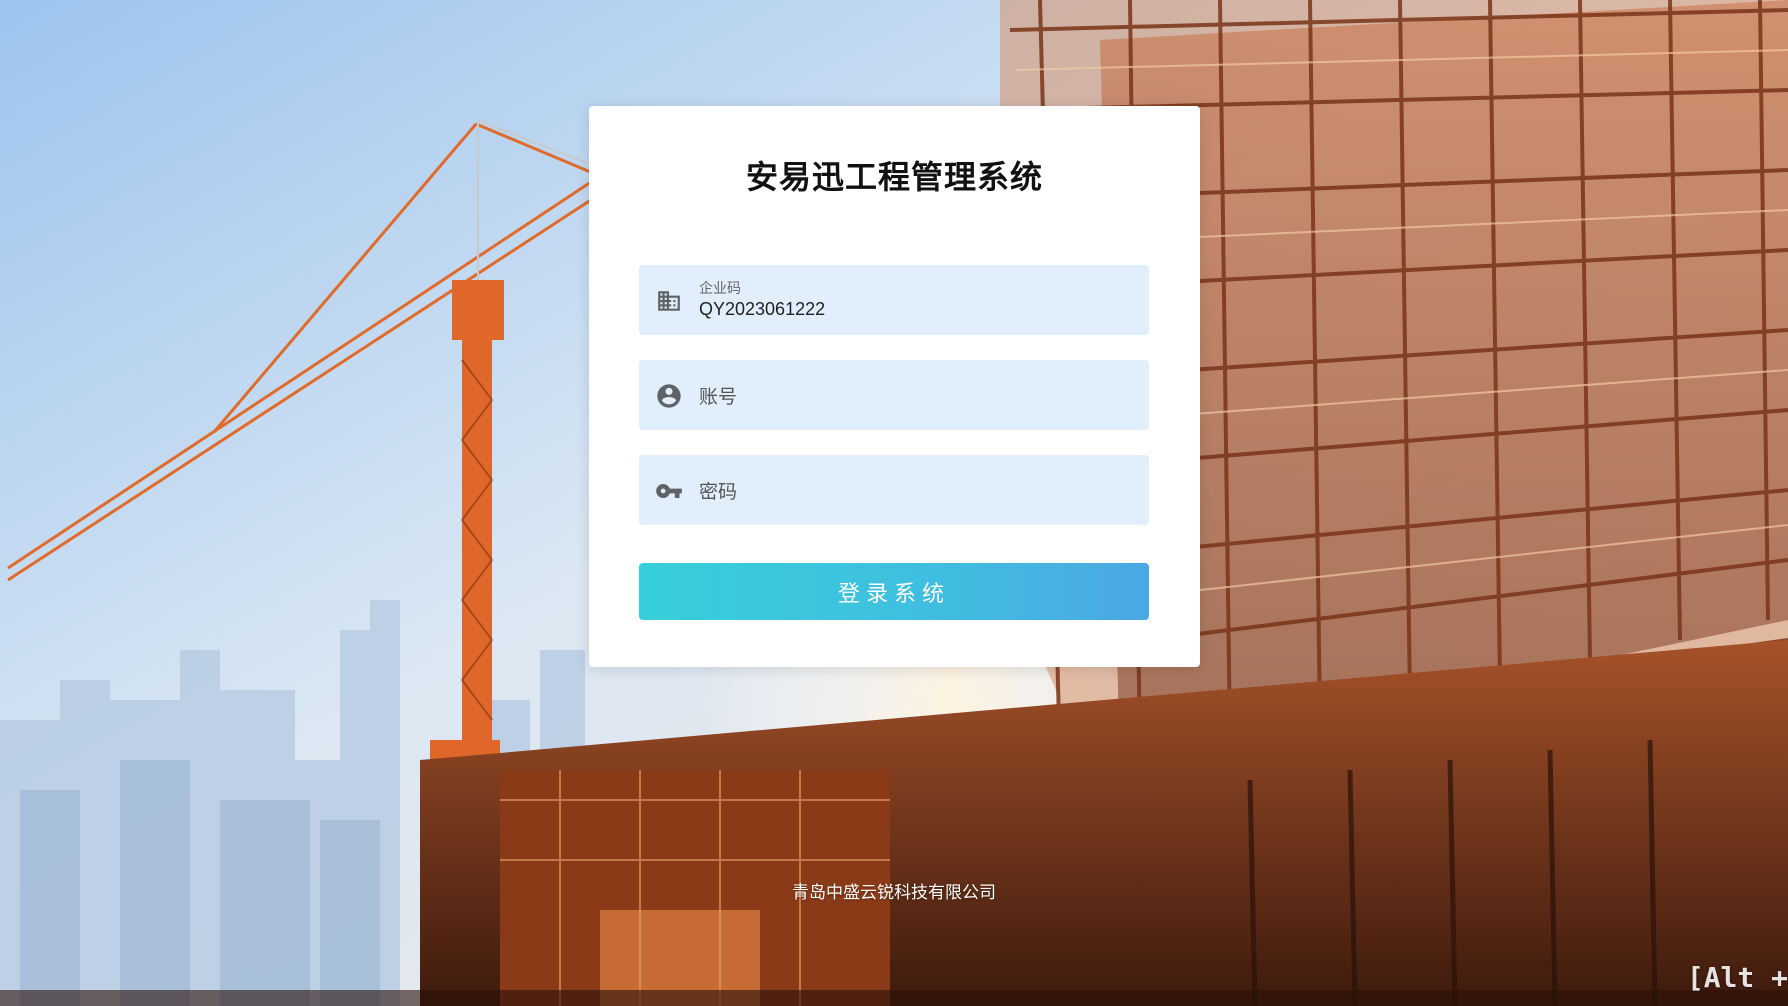 The image size is (1788, 1006). What do you see at coordinates (894, 395) in the screenshot?
I see `account-field: 账号` at bounding box center [894, 395].